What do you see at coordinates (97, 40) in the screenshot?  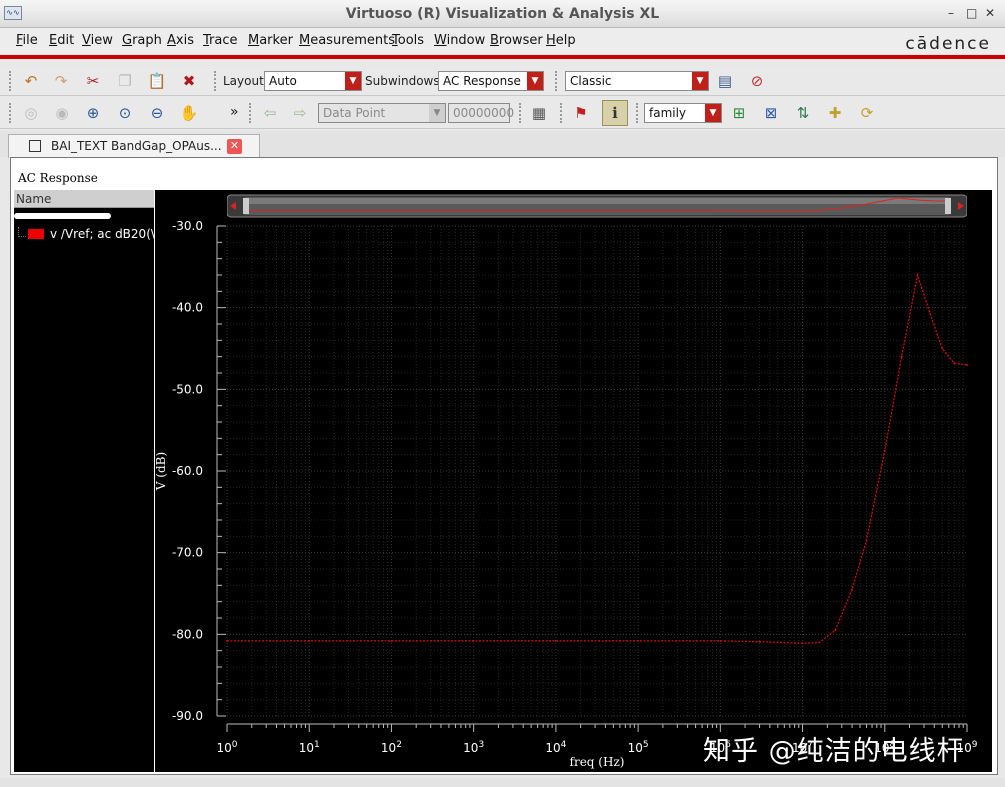 I see `menu-view: View` at bounding box center [97, 40].